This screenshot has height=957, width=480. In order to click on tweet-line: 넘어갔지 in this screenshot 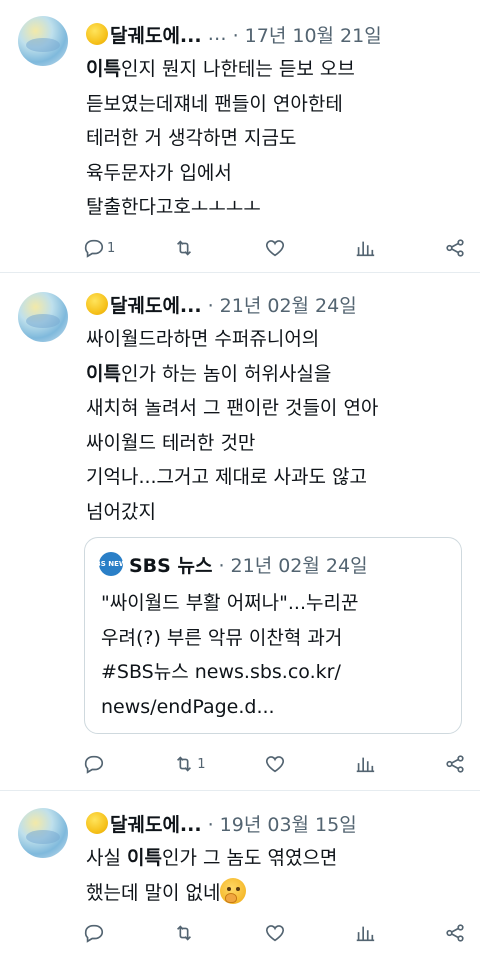, I will do `click(121, 511)`.